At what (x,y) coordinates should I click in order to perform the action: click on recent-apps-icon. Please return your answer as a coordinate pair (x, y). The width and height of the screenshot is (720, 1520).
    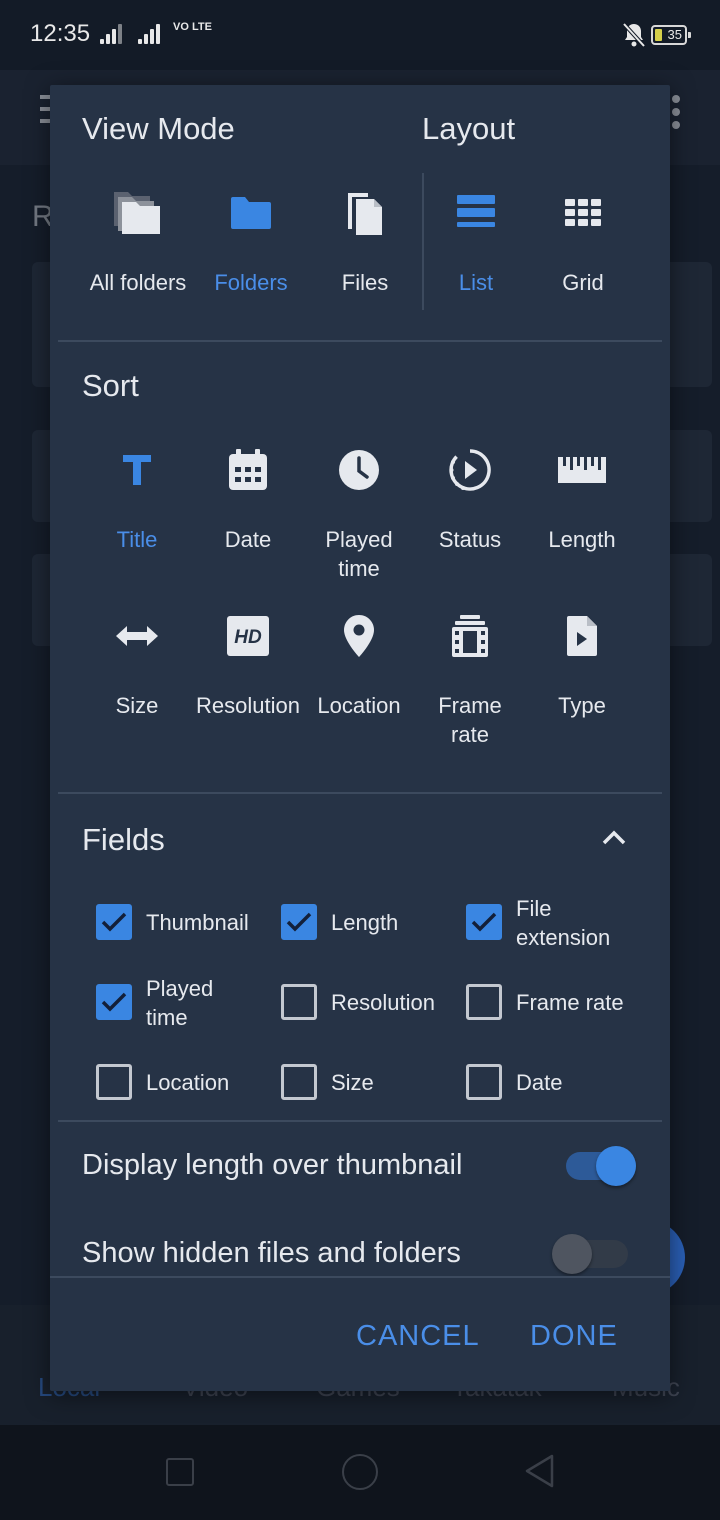
    Looking at the image, I should click on (180, 1472).